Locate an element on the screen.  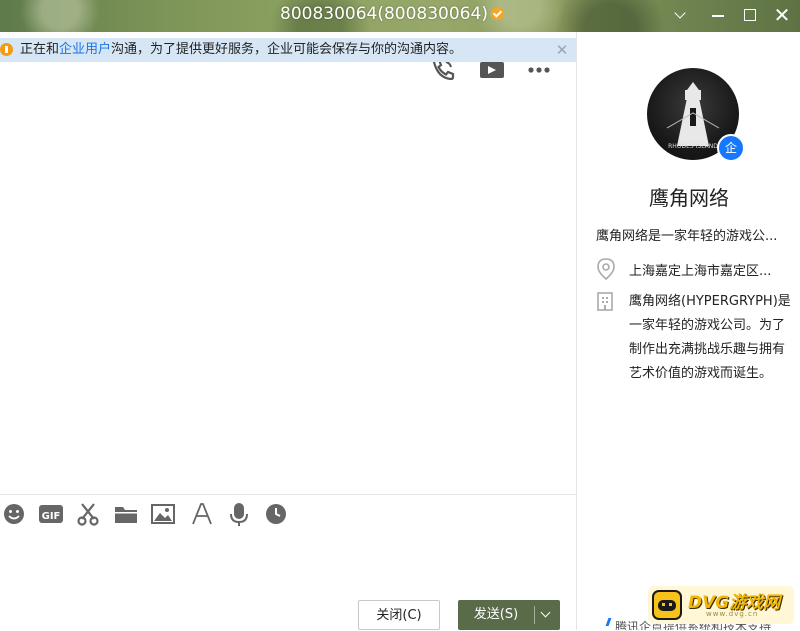
send-button-separator is located at coordinates (534, 615).